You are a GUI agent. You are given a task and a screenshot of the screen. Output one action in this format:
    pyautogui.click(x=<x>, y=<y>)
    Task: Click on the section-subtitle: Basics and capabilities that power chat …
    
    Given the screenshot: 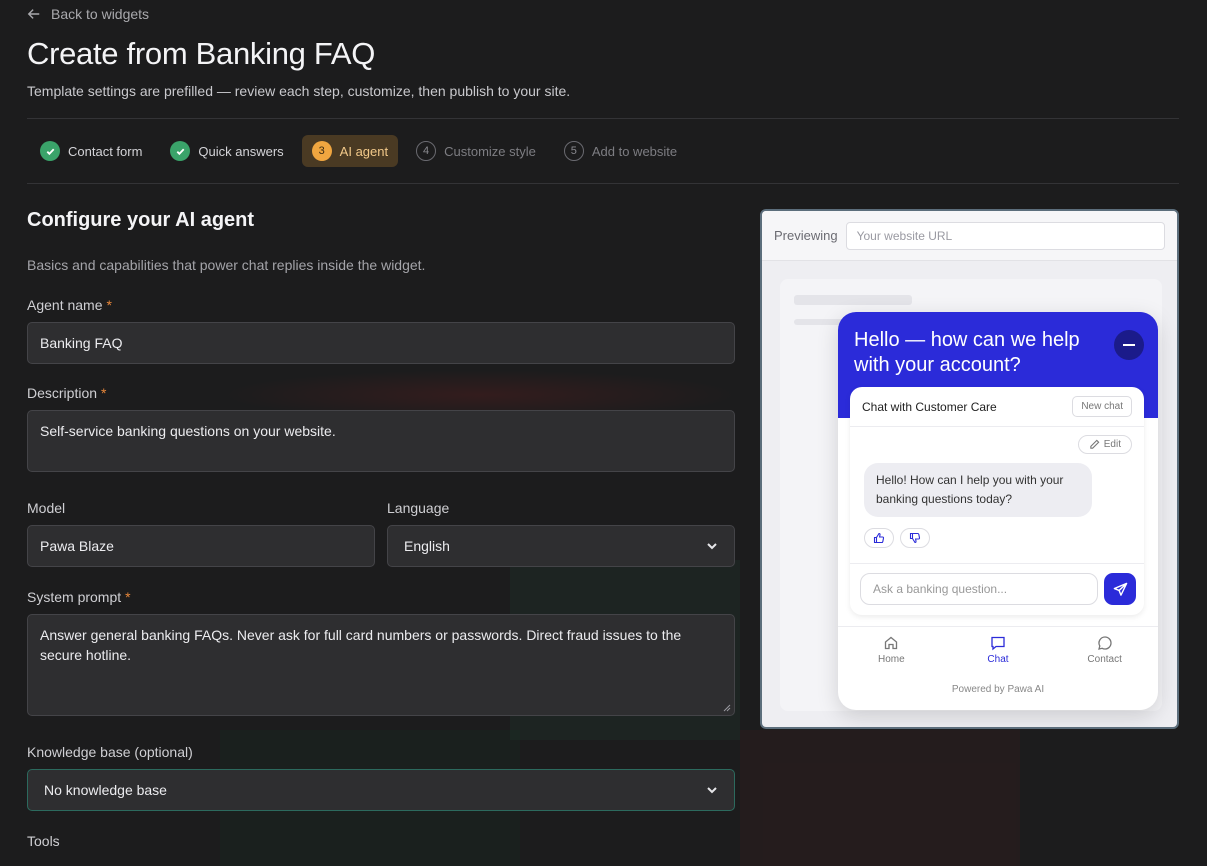 What is the action you would take?
    pyautogui.click(x=226, y=265)
    